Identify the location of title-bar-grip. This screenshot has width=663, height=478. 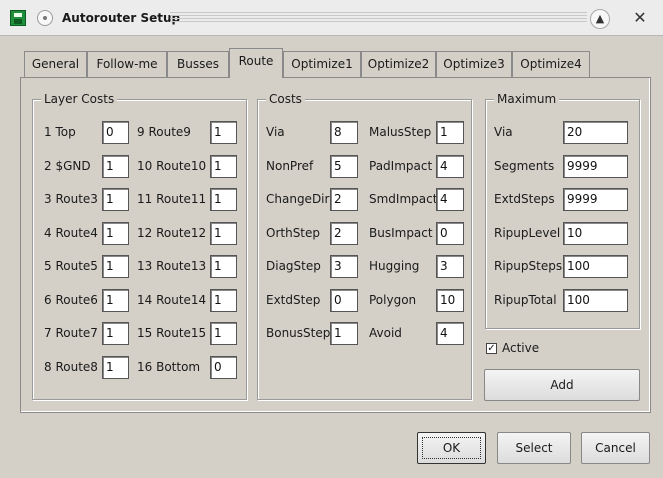
(378, 17).